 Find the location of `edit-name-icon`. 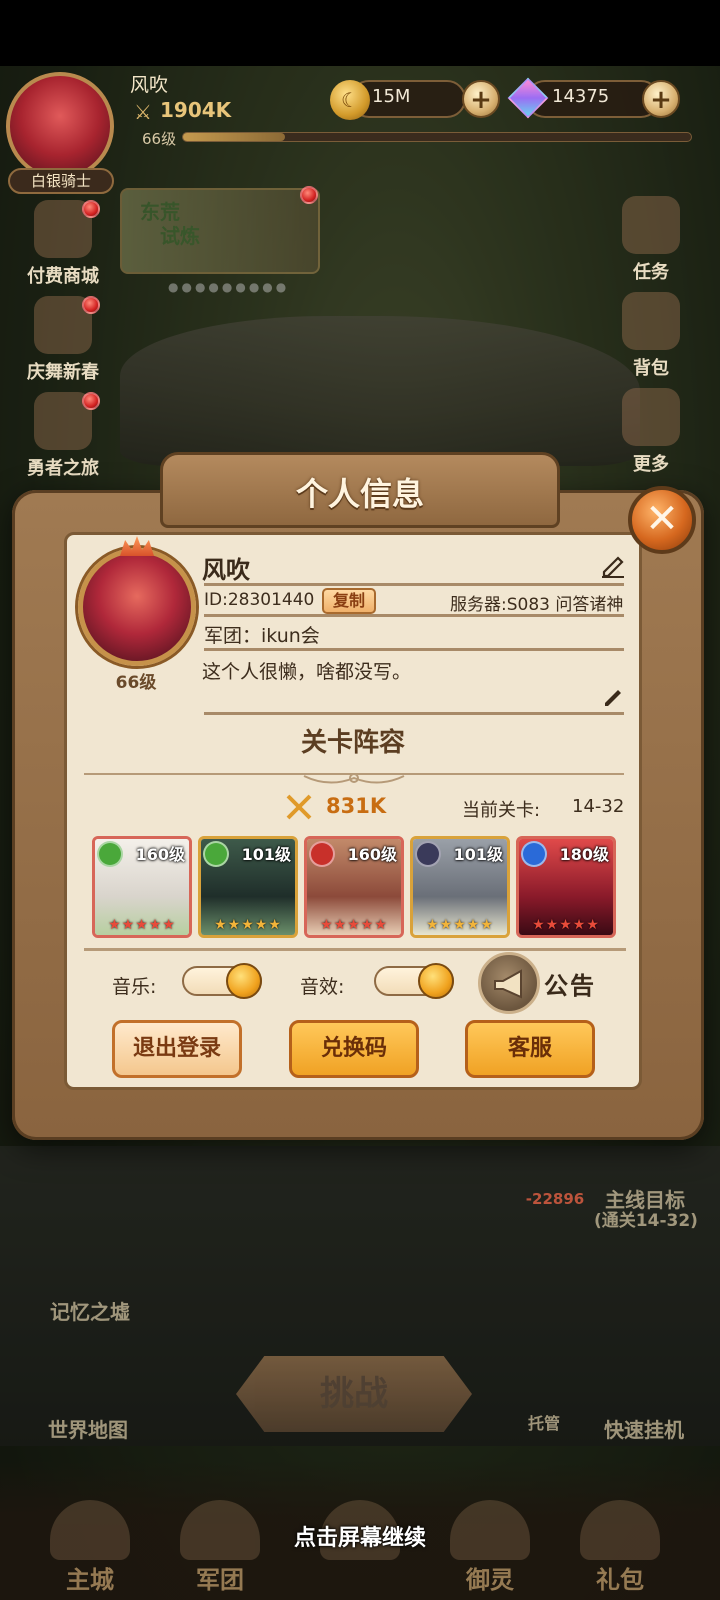

edit-name-icon is located at coordinates (613, 565).